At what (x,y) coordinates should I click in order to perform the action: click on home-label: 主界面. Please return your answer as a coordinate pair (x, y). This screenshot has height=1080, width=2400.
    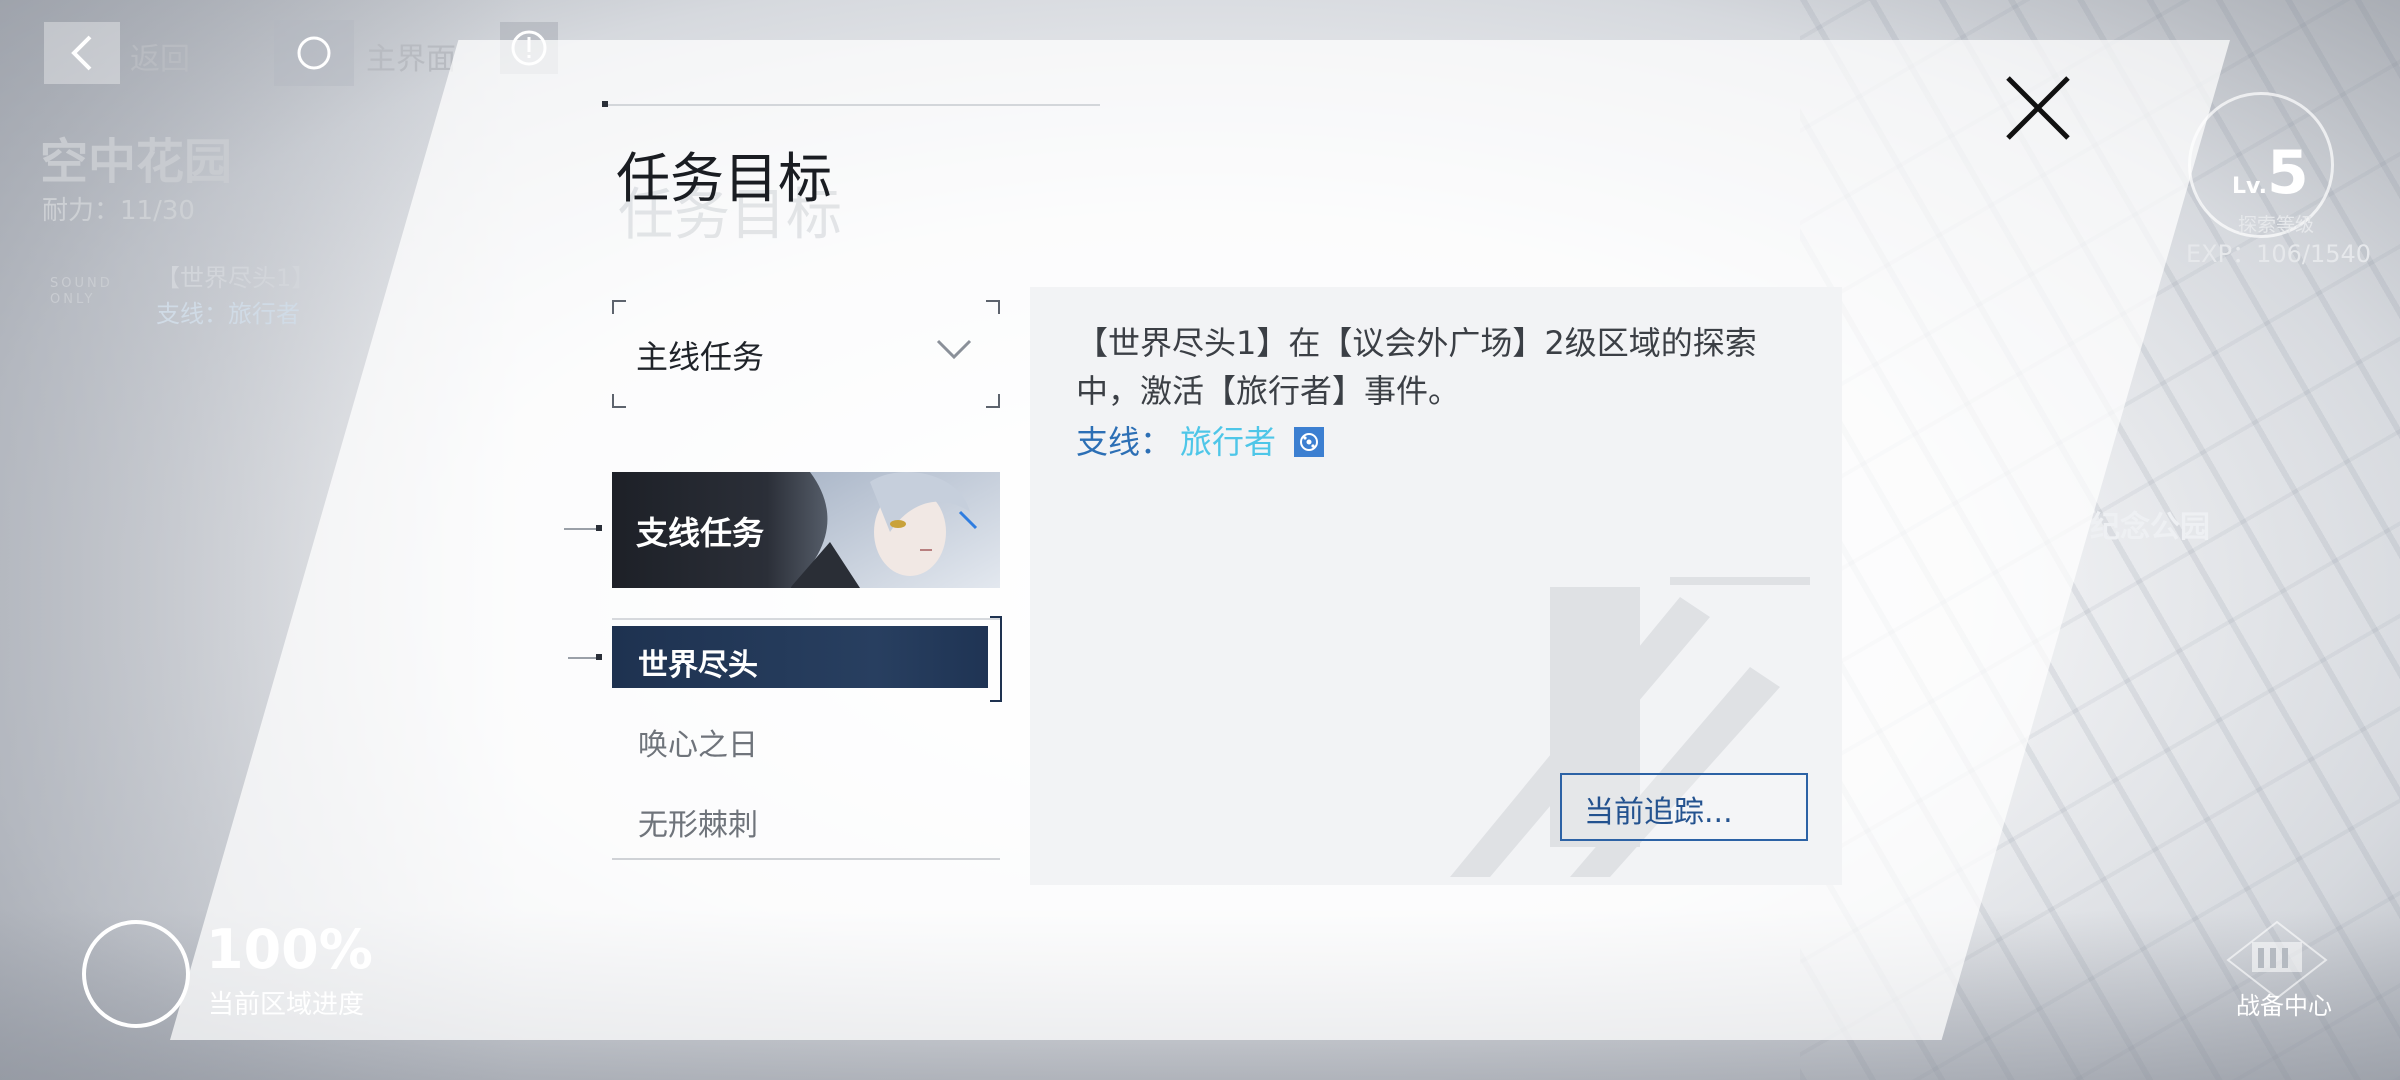
    Looking at the image, I should click on (411, 59).